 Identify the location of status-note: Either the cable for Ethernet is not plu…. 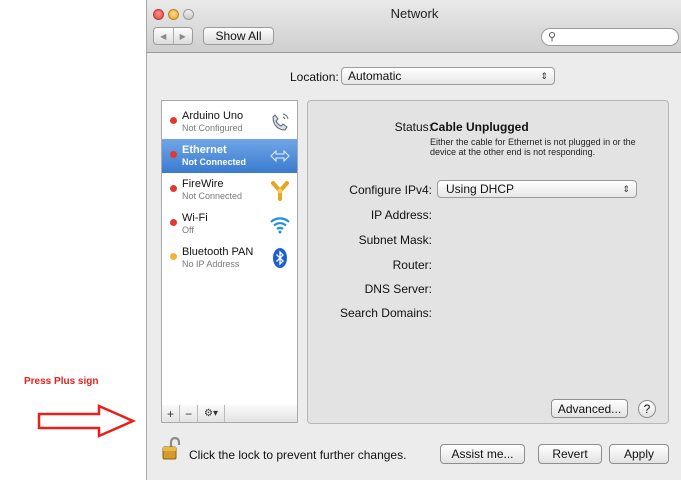
(533, 147).